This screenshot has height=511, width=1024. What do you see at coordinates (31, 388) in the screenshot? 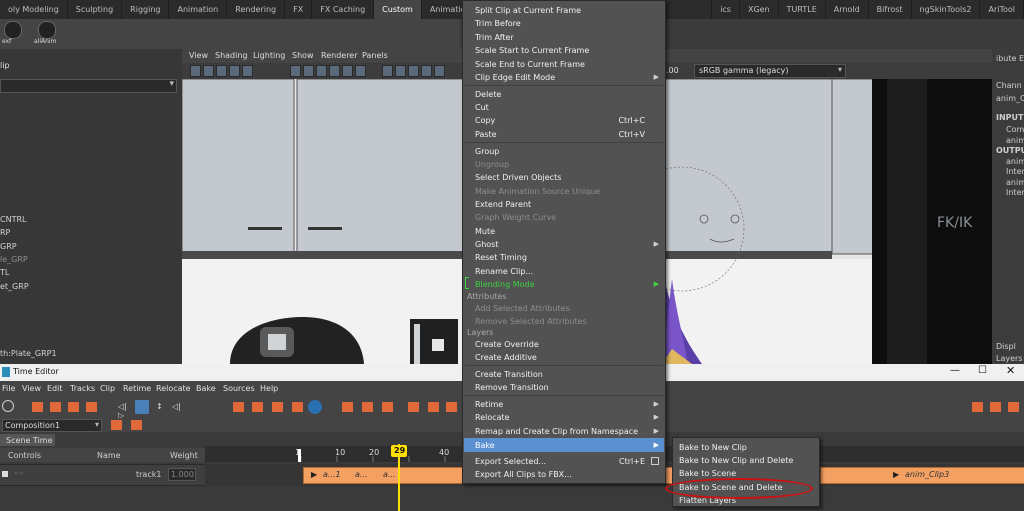
I see `te-menu-view: View` at bounding box center [31, 388].